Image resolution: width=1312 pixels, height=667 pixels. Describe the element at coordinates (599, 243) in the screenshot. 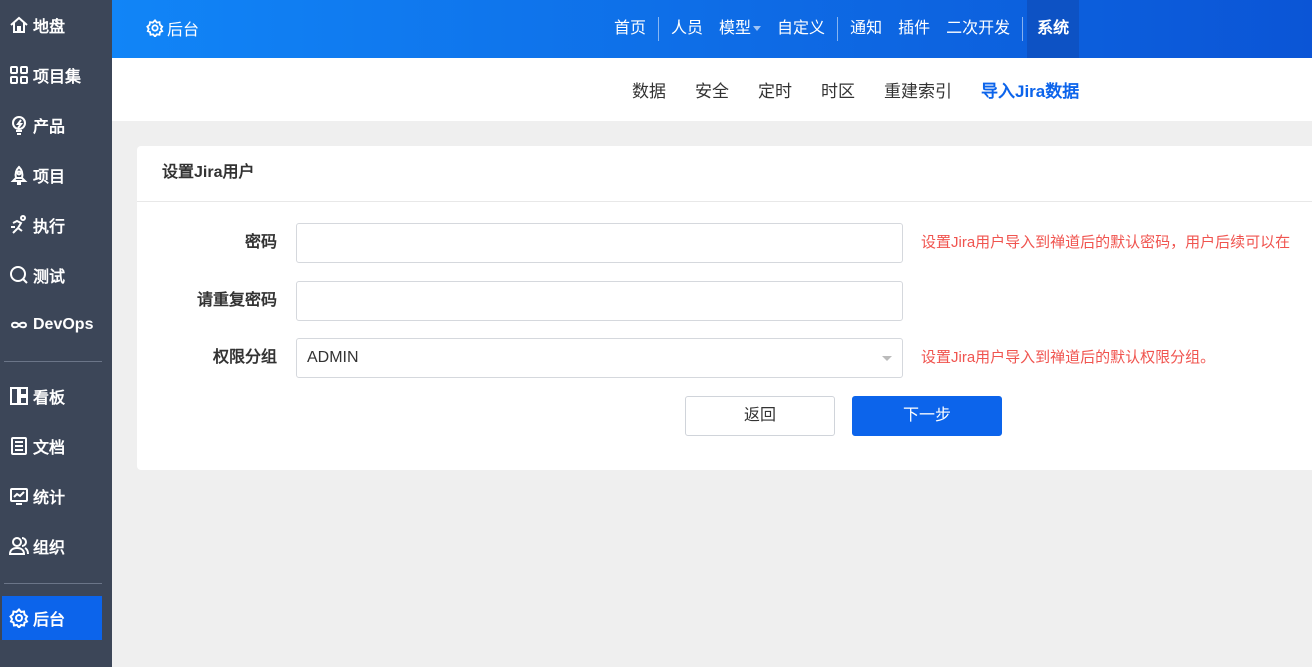

I see `password-input` at that location.